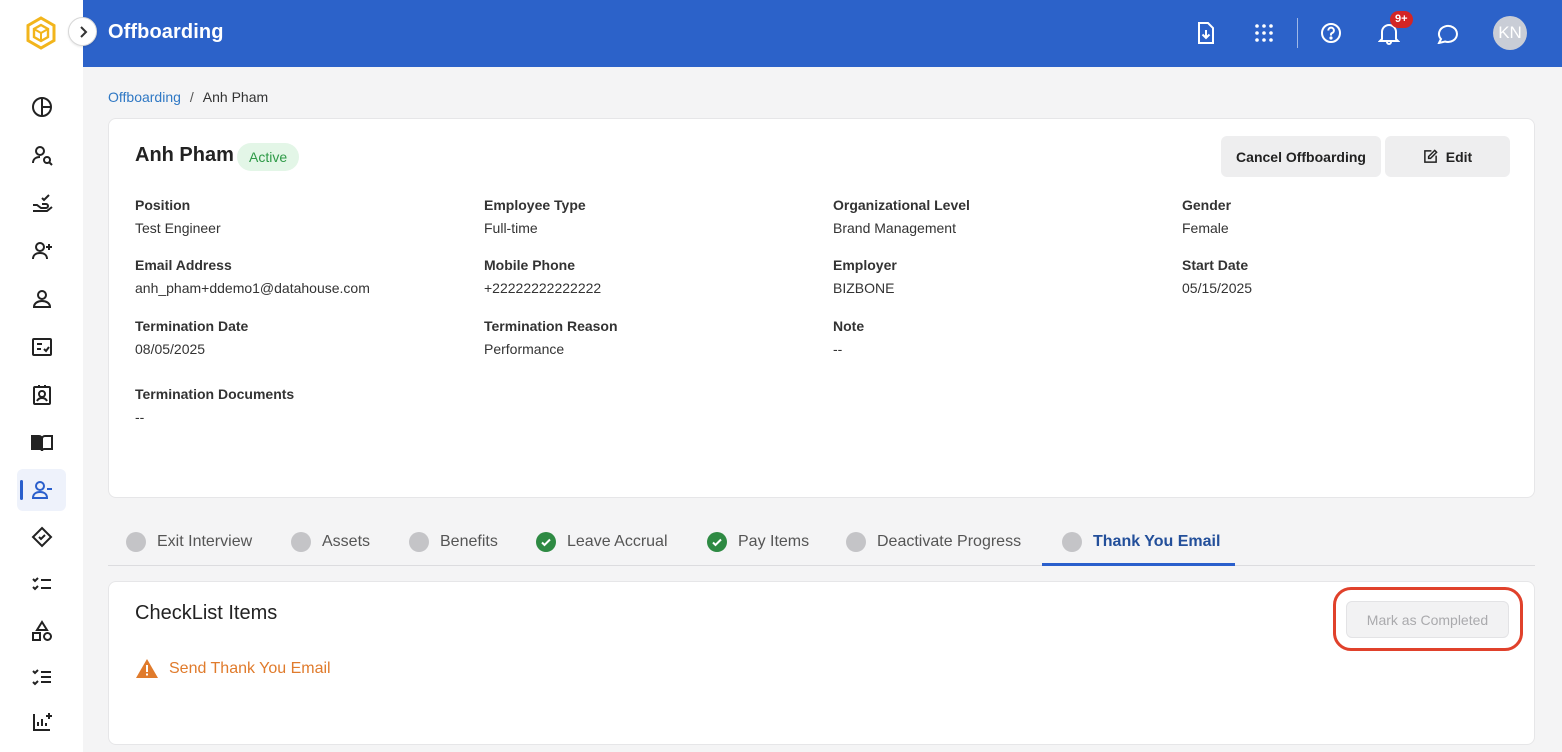 This screenshot has height=752, width=1562. I want to click on sidebar-item-benefits, so click(41, 537).